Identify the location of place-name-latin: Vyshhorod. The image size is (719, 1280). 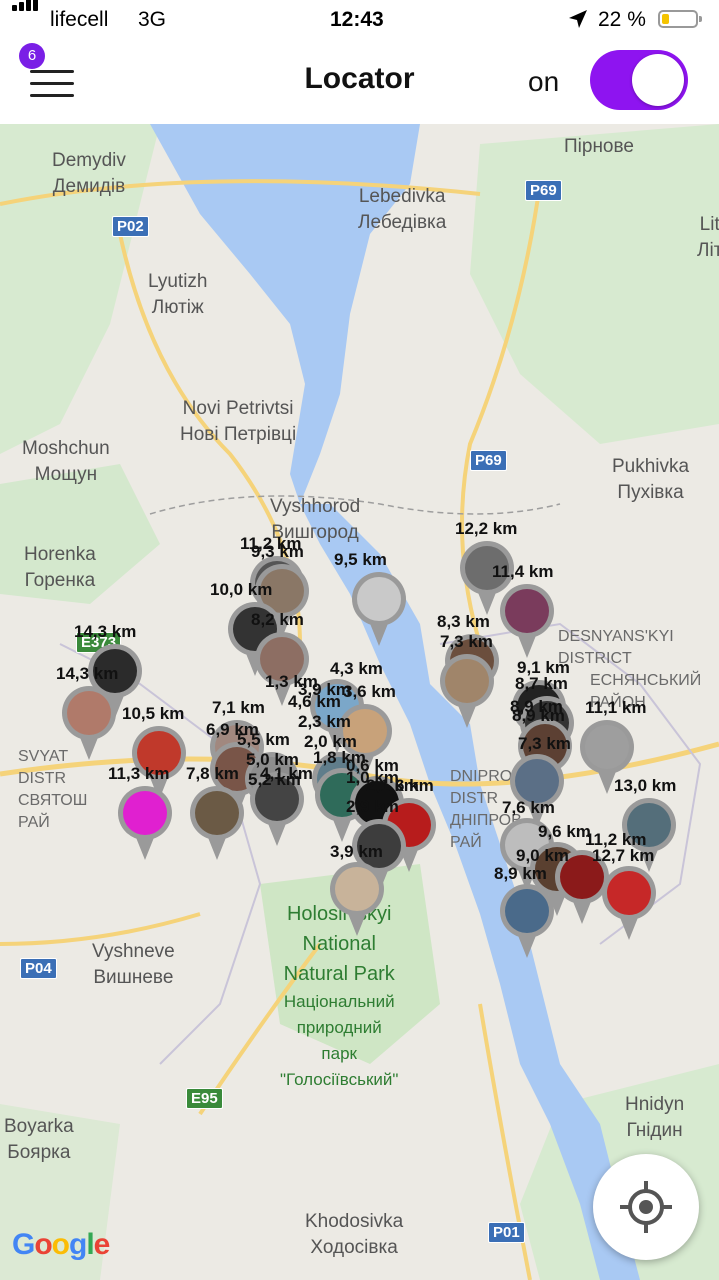
(315, 506).